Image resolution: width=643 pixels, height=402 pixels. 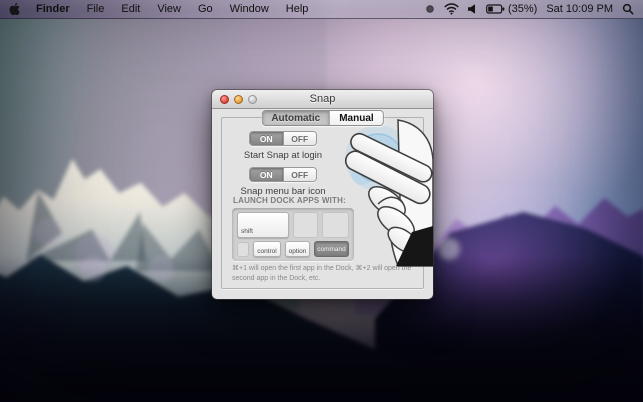 I want to click on menu-icon-toggle: ON OFF, so click(x=283, y=174).